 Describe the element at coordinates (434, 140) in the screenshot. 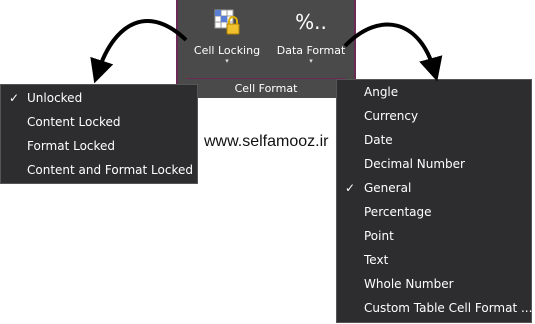

I see `menu-item-date: Date` at that location.